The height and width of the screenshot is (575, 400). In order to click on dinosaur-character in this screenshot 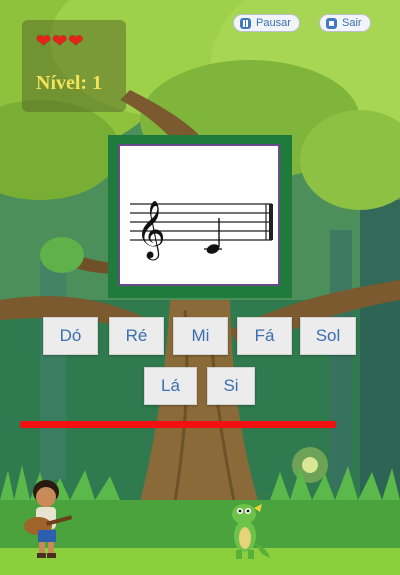, I will do `click(251, 531)`.